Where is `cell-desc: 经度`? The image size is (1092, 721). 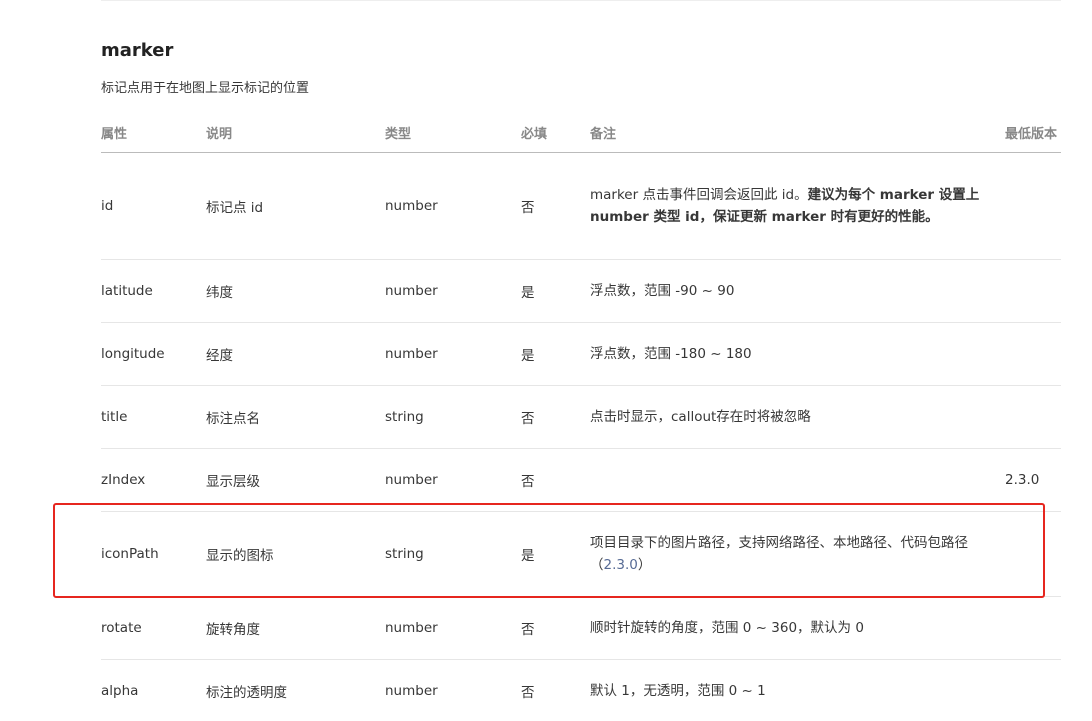
cell-desc: 经度 is located at coordinates (295, 354).